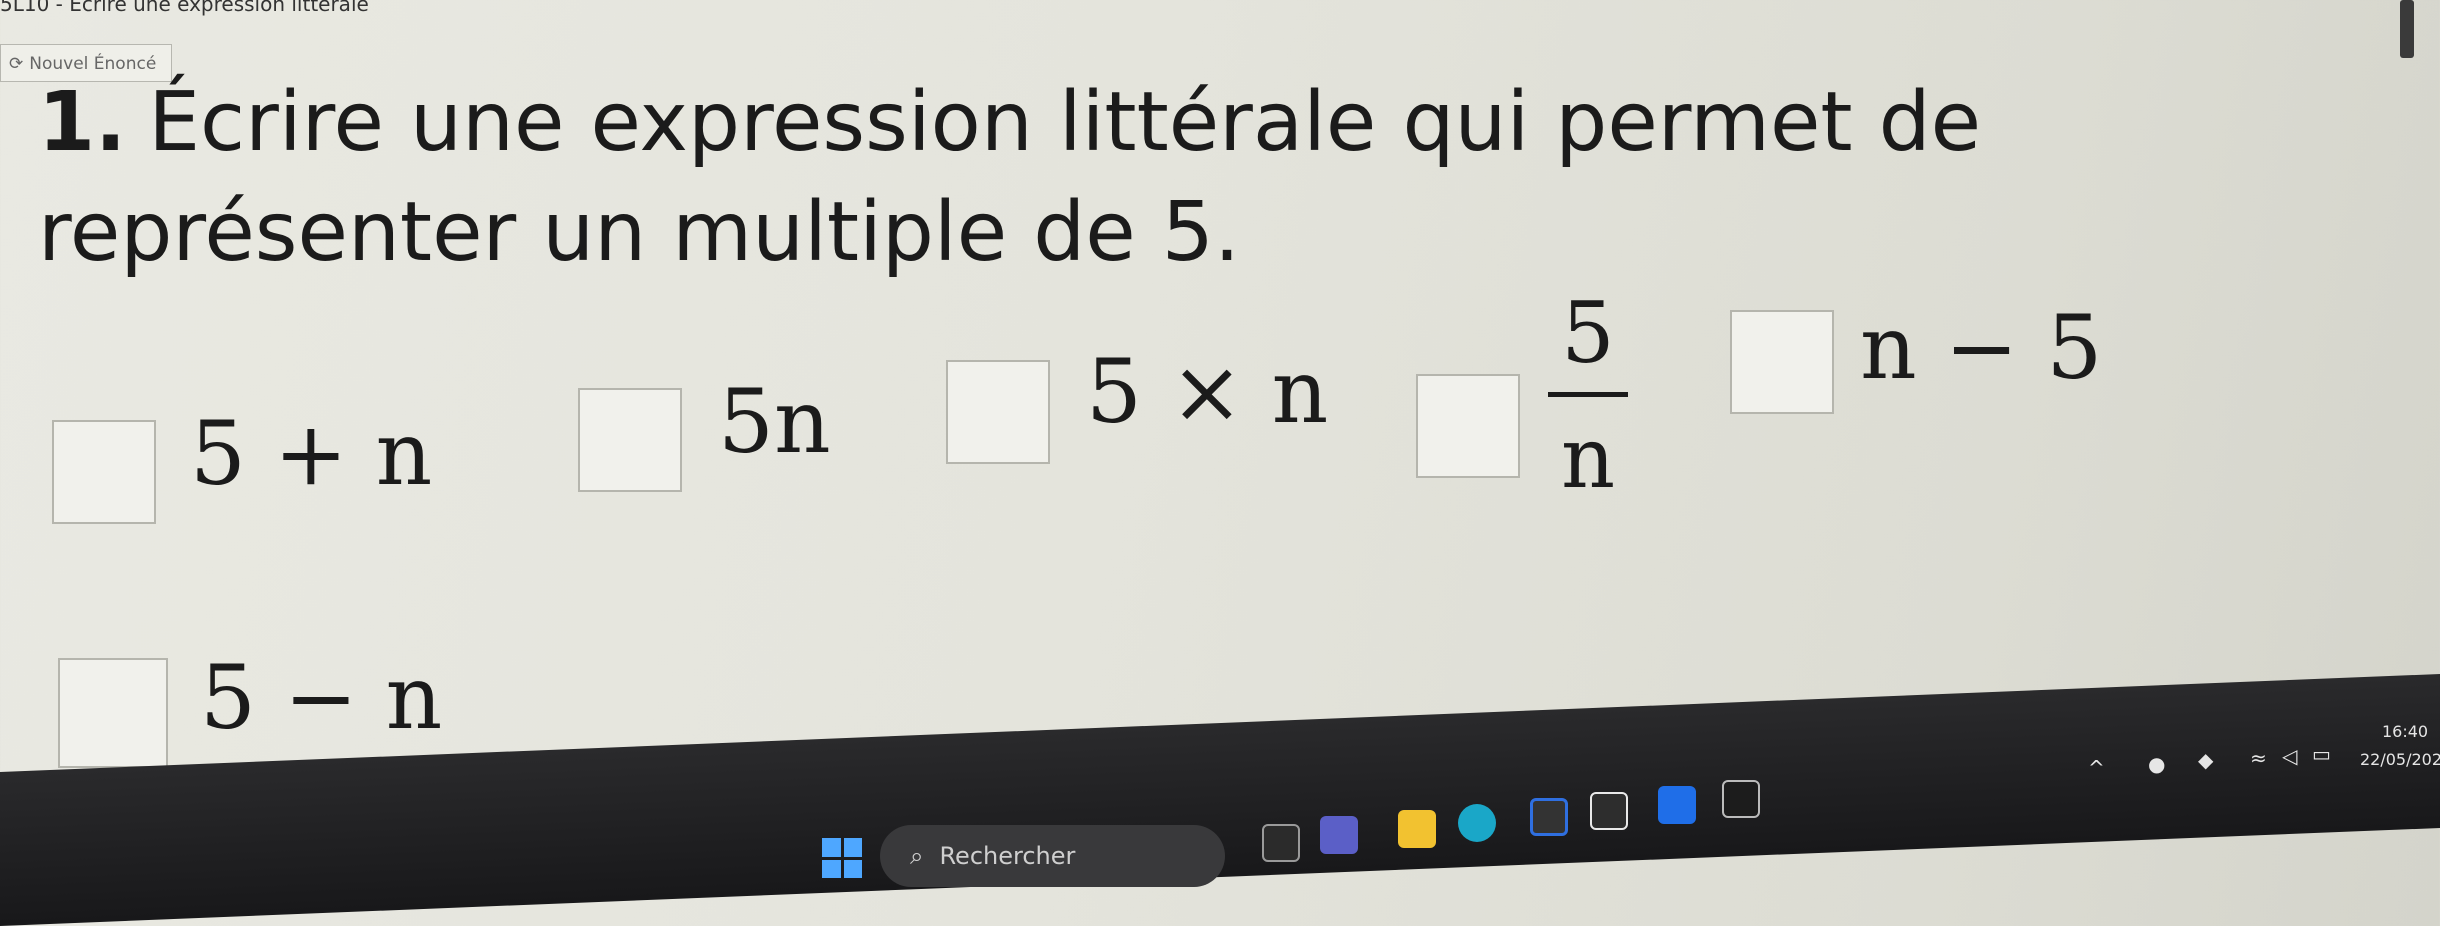 The height and width of the screenshot is (926, 2440). I want to click on teams-icon, so click(1339, 835).